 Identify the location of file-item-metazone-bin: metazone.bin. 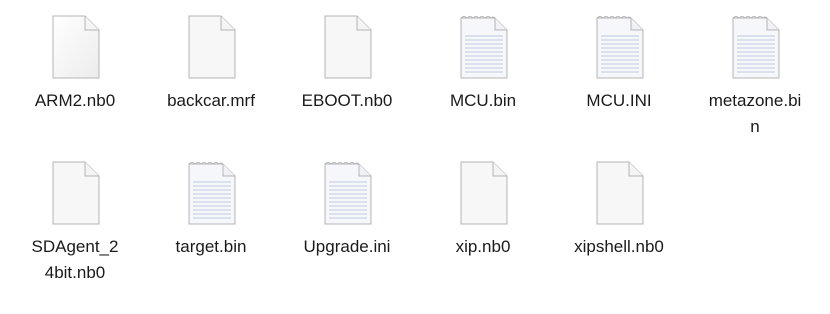
(755, 77).